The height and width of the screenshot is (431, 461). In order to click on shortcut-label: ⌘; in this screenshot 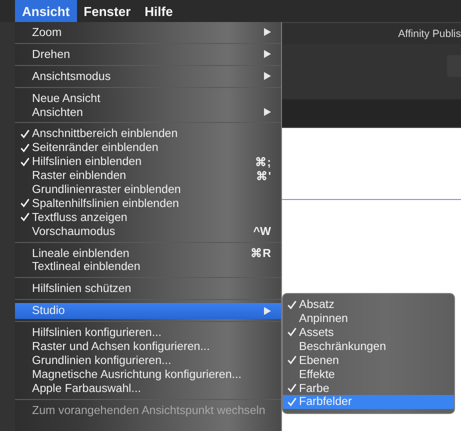, I will do `click(263, 161)`.